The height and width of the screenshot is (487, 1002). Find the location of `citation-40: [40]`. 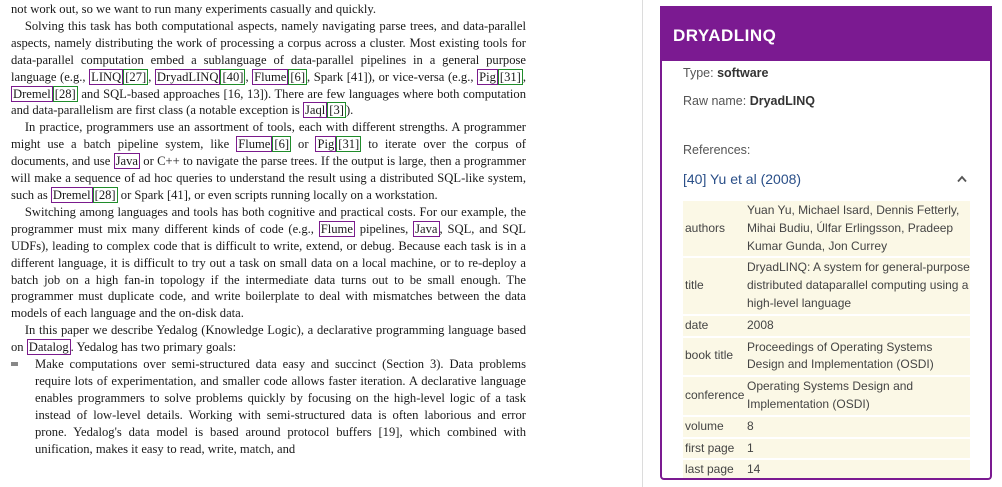

citation-40: [40] is located at coordinates (233, 76).